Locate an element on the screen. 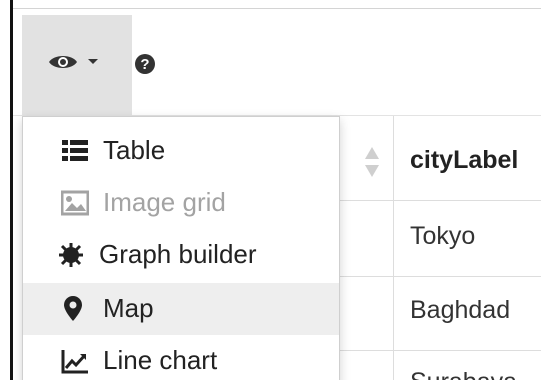 The height and width of the screenshot is (380, 541). menu-item-image-grid: Image grid is located at coordinates (181, 203).